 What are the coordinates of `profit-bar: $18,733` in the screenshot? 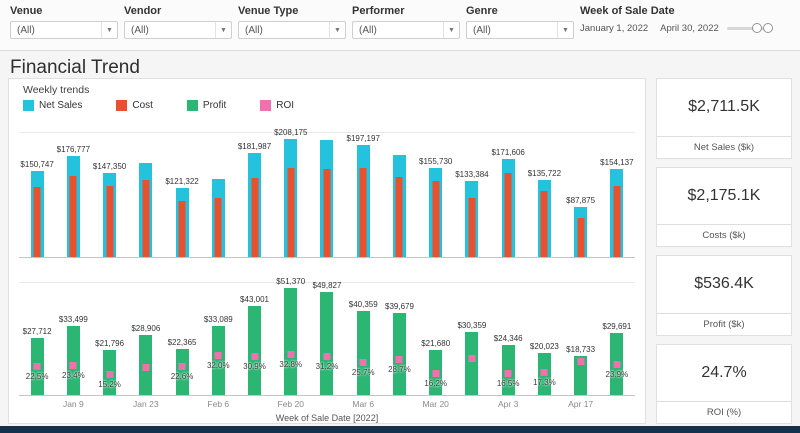 It's located at (580, 370).